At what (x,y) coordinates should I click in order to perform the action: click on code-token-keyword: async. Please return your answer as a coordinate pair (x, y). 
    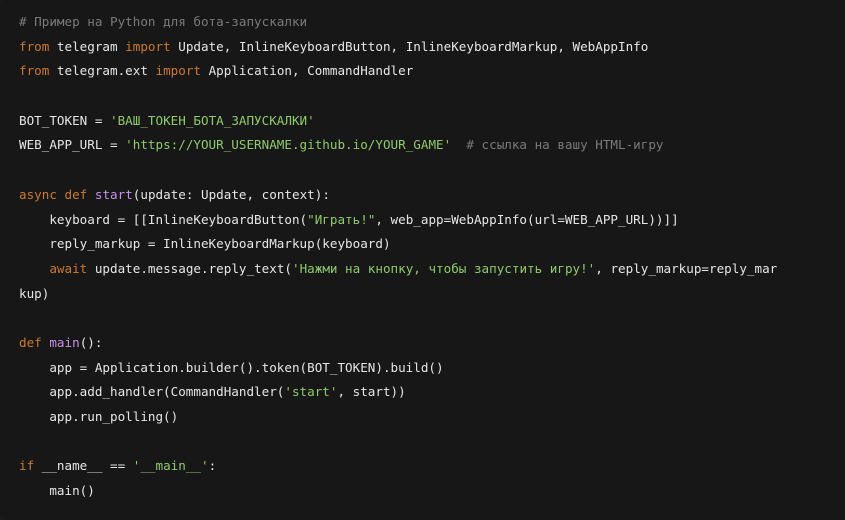
    Looking at the image, I should click on (38, 194).